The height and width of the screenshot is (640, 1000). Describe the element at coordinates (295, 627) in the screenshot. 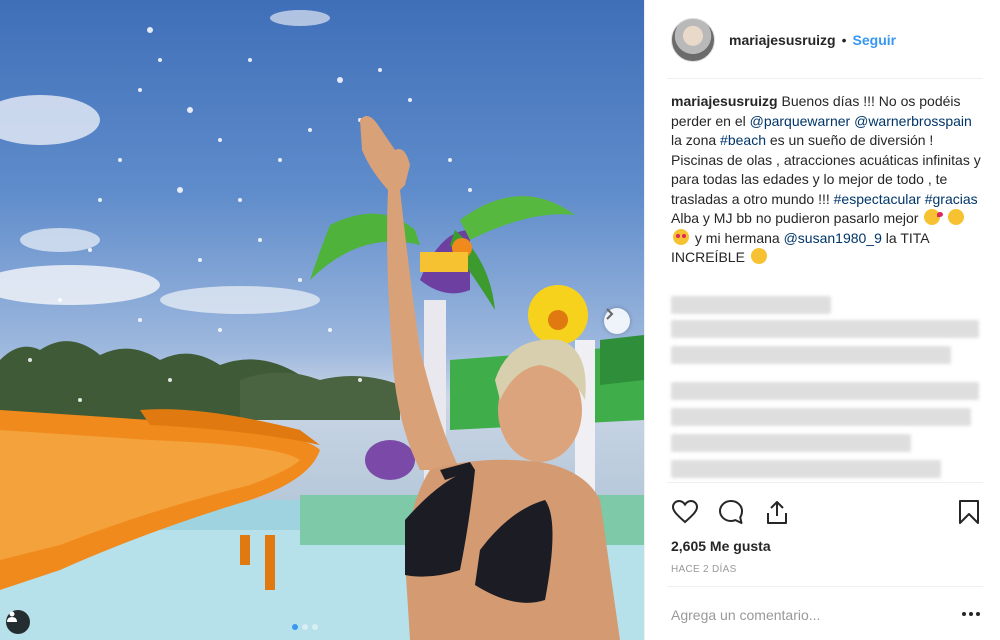

I see `carousel-dot-active` at that location.